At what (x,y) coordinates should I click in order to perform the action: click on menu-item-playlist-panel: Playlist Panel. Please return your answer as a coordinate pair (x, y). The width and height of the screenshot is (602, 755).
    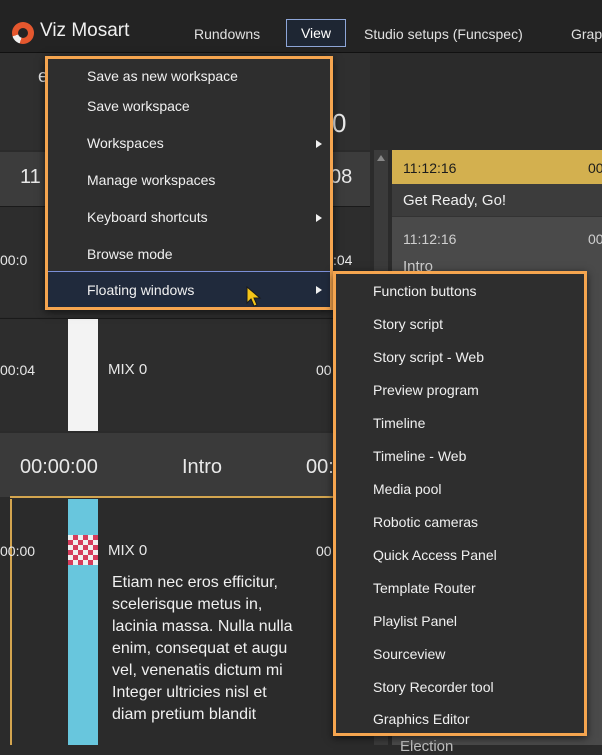
    Looking at the image, I should click on (460, 622).